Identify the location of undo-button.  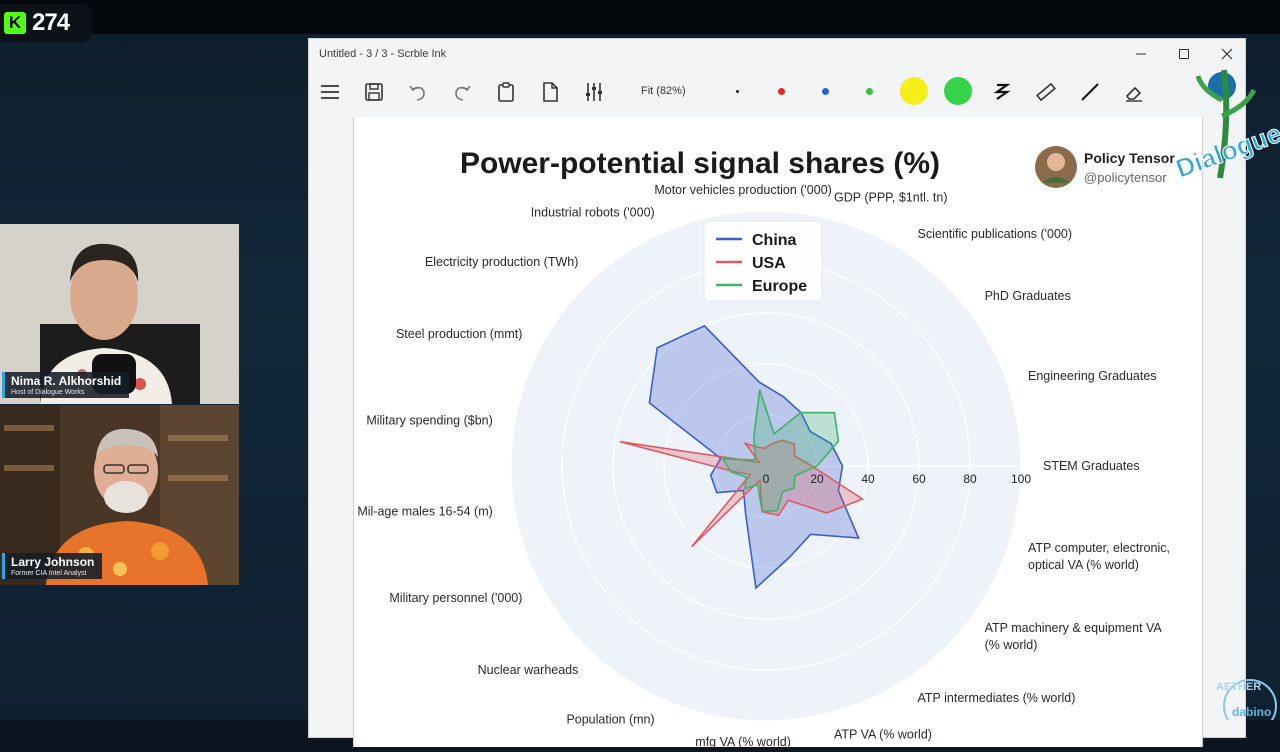
(418, 92).